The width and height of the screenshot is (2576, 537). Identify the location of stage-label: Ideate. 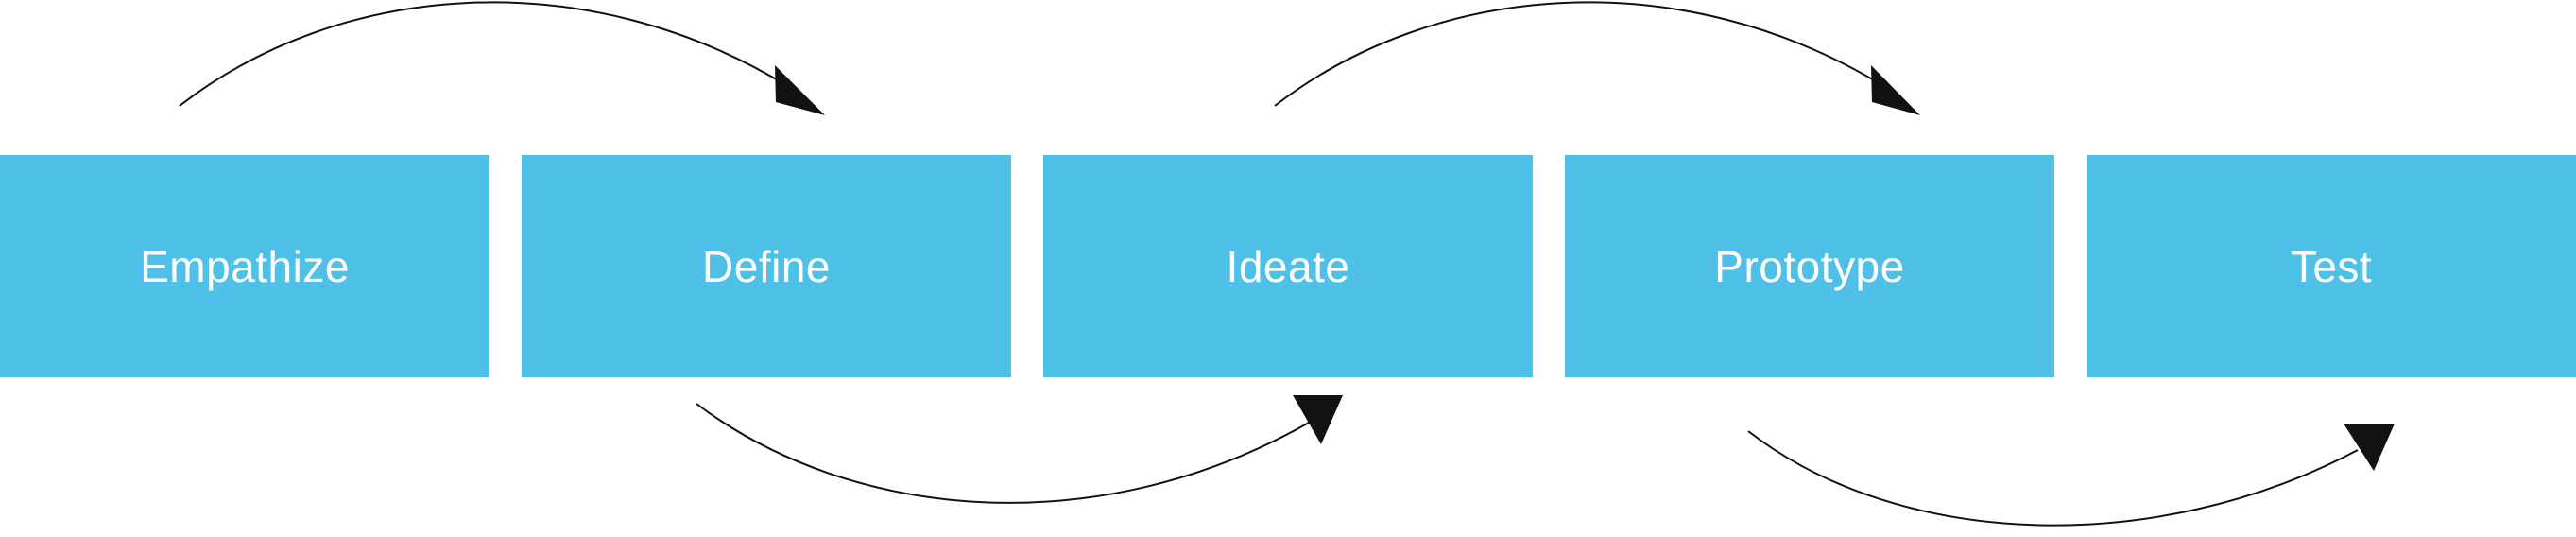
(1288, 266).